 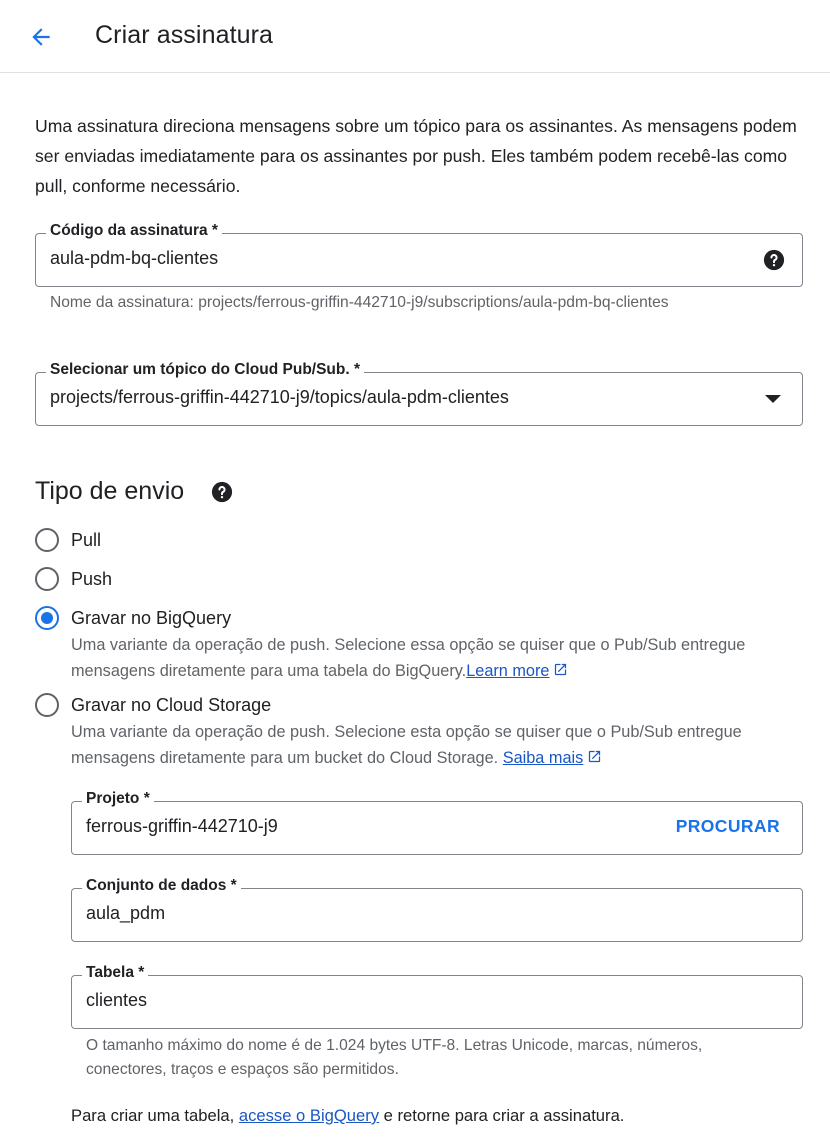 I want to click on learn-more-link: Learn more, so click(x=507, y=671).